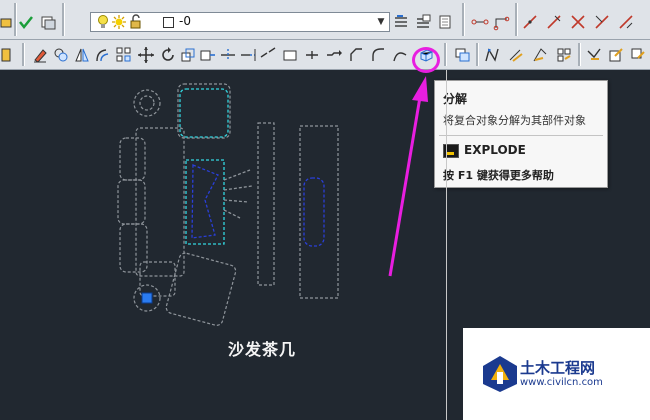  What do you see at coordinates (131, 202) in the screenshot?
I see `sofa-cushion-mid` at bounding box center [131, 202].